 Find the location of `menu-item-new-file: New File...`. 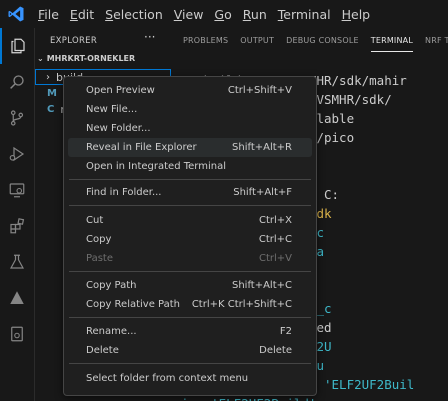

menu-item-new-file: New File... is located at coordinates (190, 109).